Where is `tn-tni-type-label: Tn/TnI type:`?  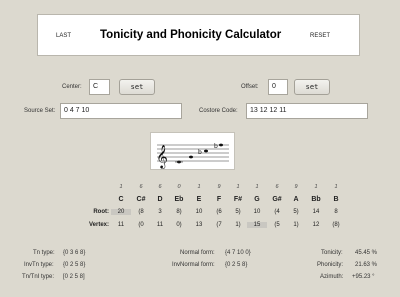
tn-tni-type-label: Tn/TnI type: is located at coordinates (38, 277).